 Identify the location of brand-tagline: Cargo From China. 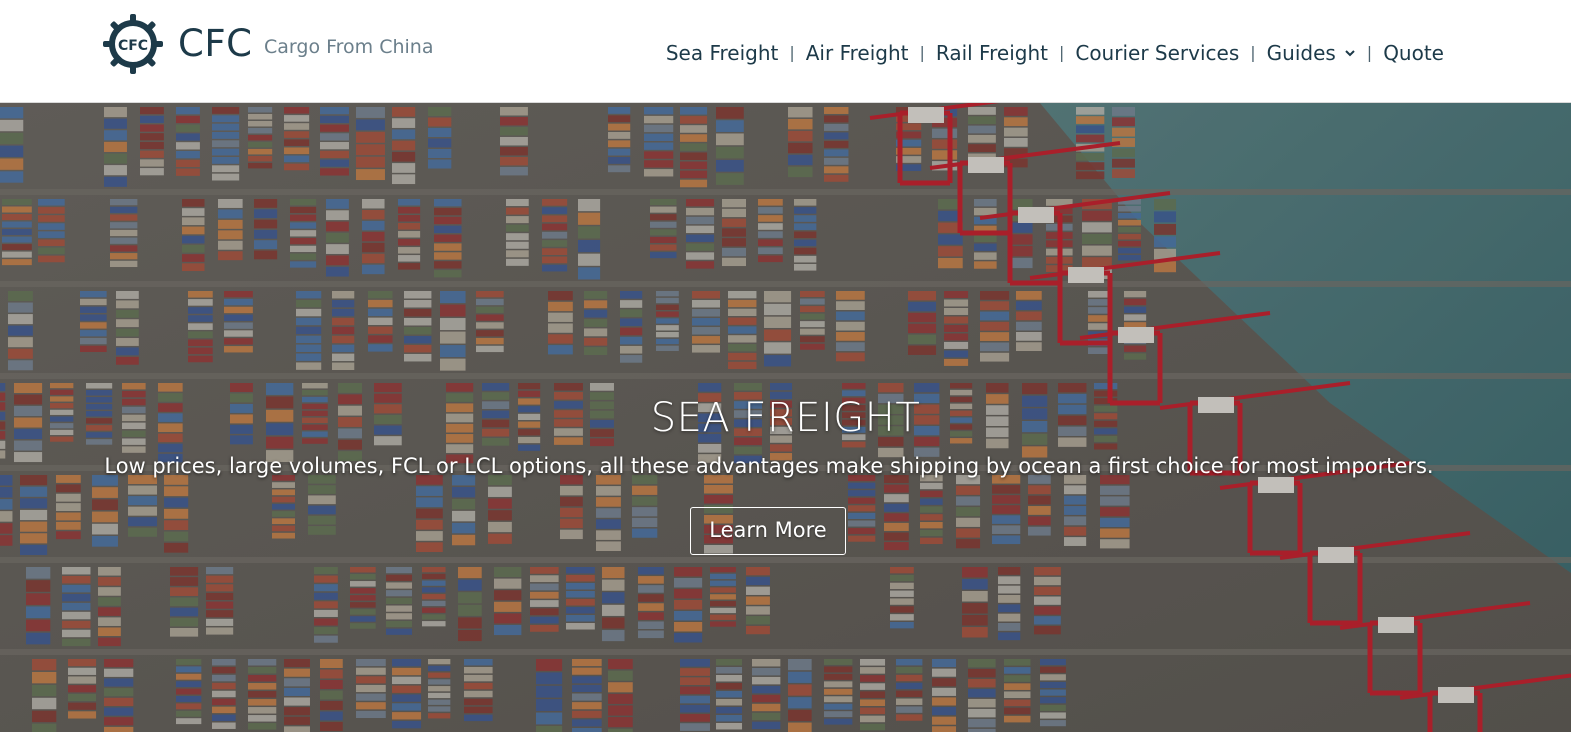
(349, 47).